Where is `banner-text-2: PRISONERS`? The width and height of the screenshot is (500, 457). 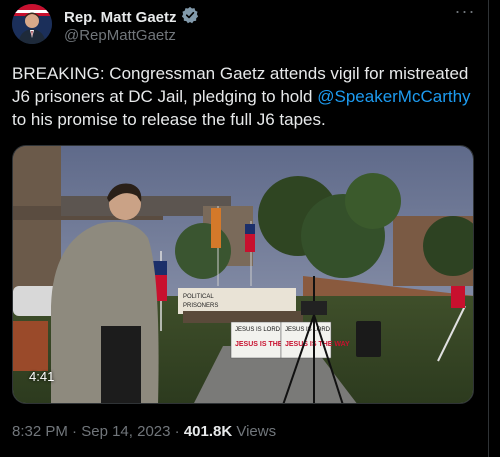
banner-text-2: PRISONERS is located at coordinates (200, 306).